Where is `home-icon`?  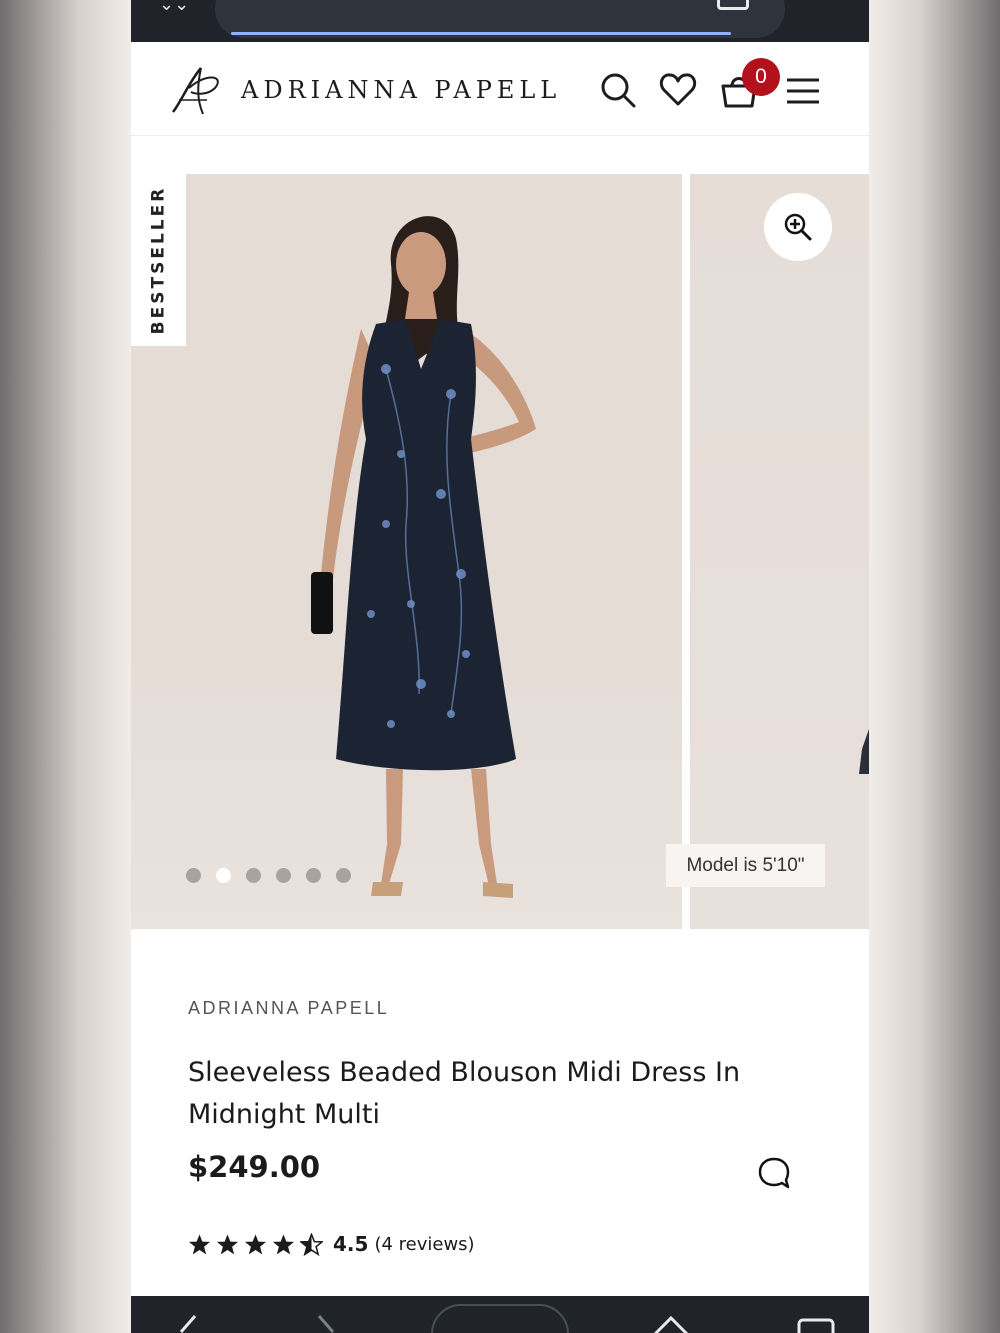
home-icon is located at coordinates (671, 1323).